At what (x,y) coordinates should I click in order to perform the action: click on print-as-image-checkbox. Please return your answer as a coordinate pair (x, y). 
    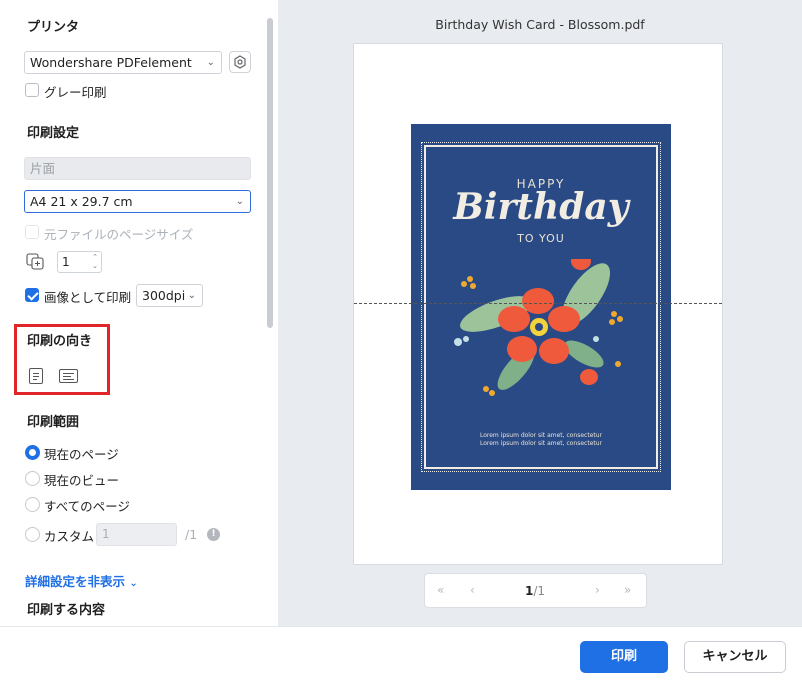
    Looking at the image, I should click on (32, 295).